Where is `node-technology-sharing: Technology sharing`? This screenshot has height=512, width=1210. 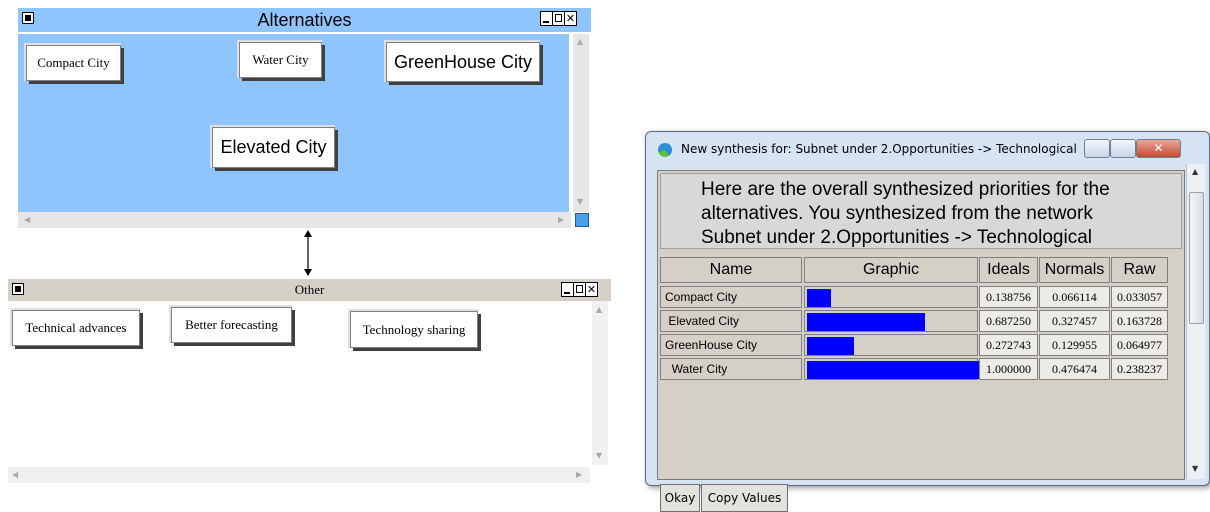 node-technology-sharing: Technology sharing is located at coordinates (414, 329).